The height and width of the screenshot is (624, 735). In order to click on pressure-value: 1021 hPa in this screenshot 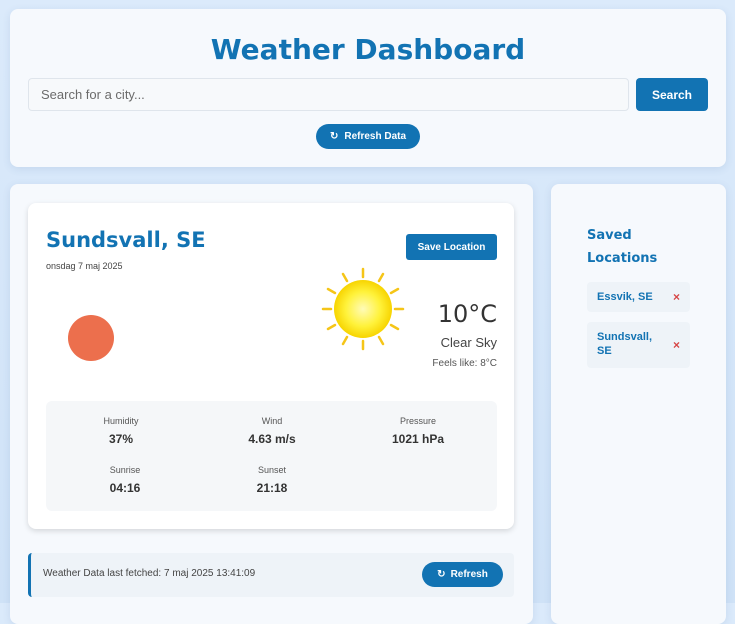, I will do `click(418, 439)`.